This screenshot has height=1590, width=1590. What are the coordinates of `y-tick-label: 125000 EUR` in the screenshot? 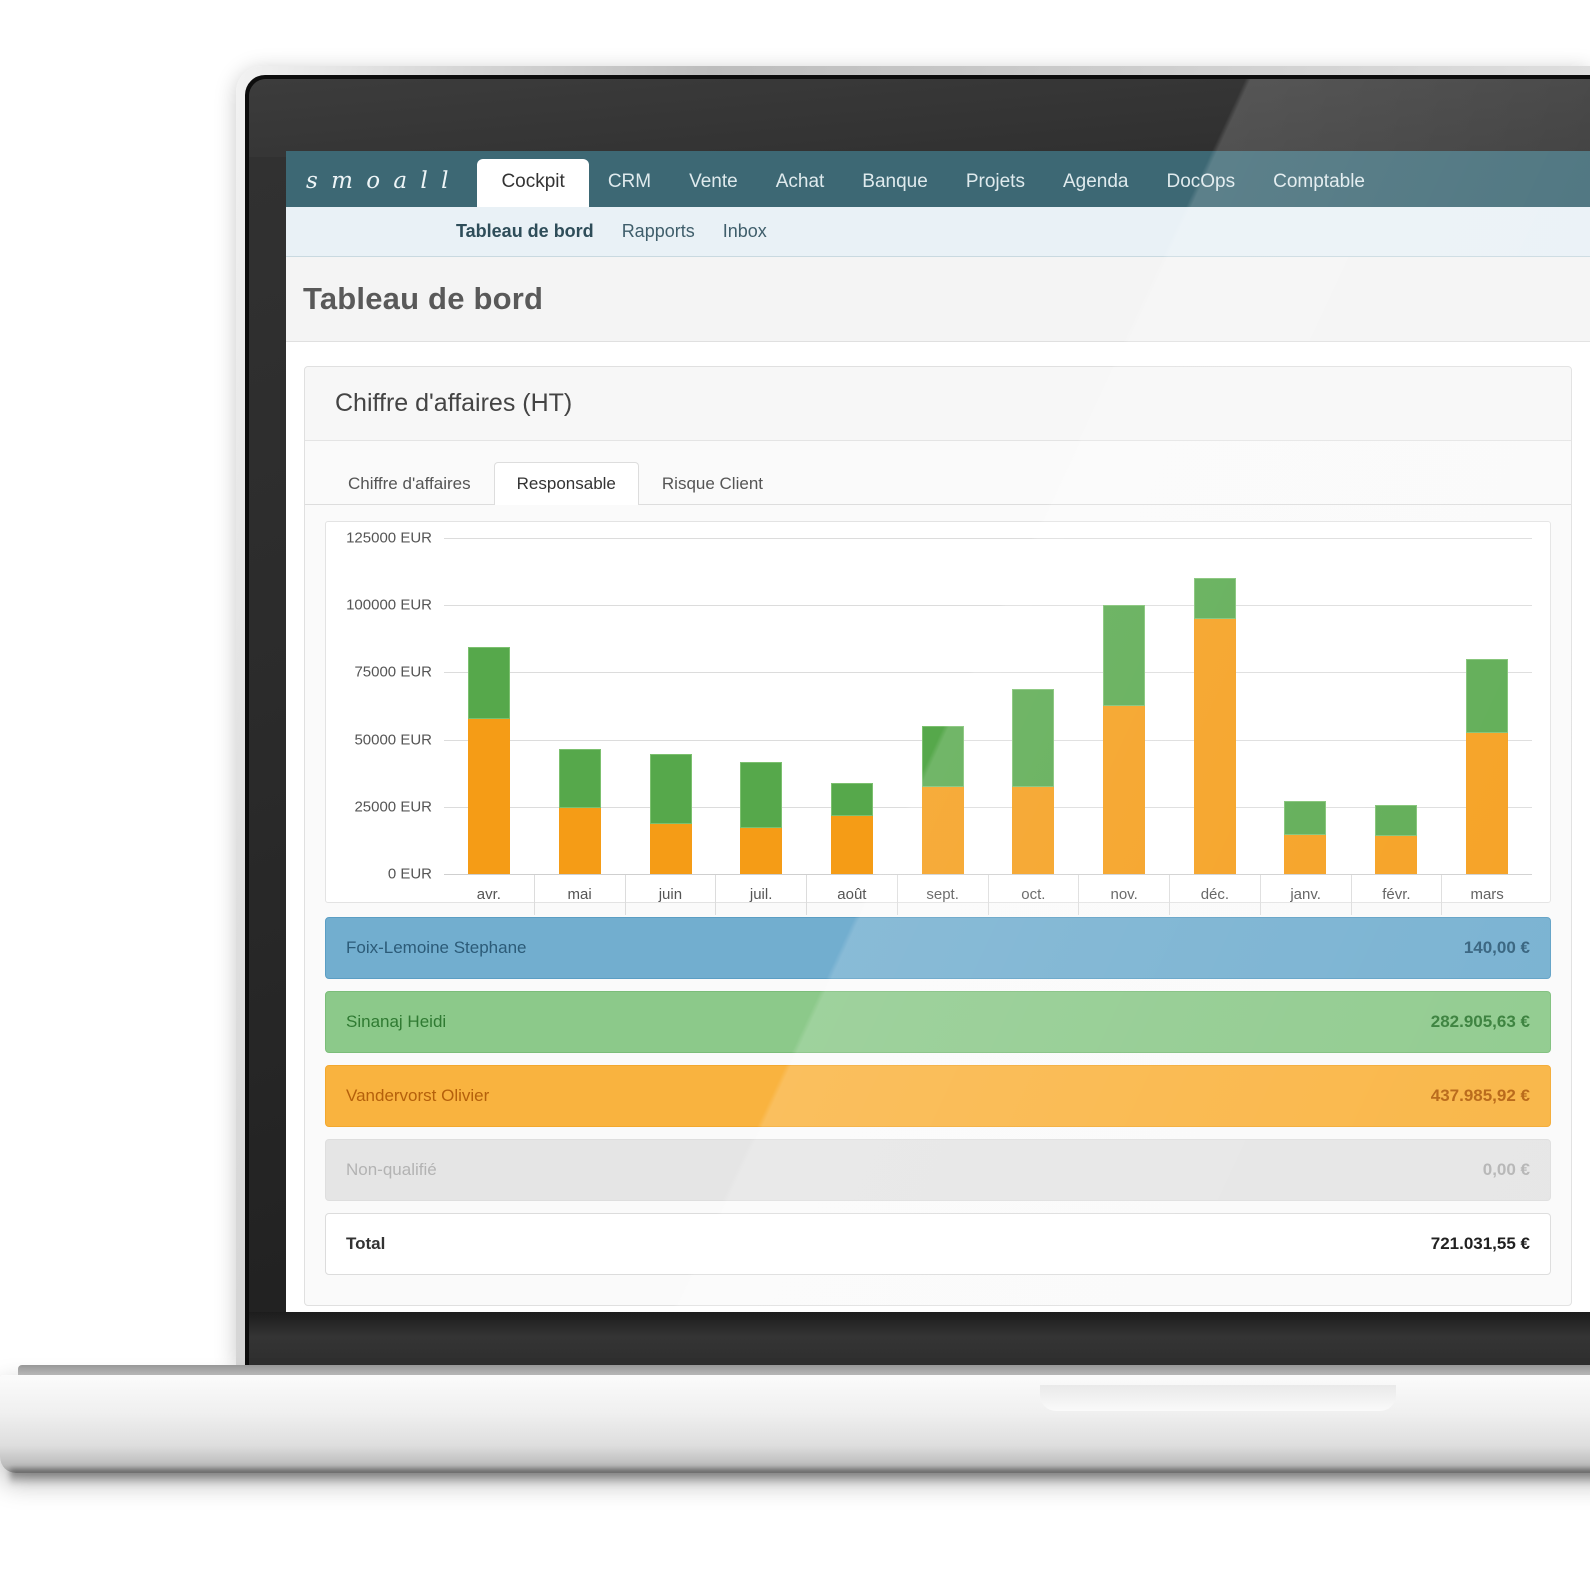 It's located at (389, 538).